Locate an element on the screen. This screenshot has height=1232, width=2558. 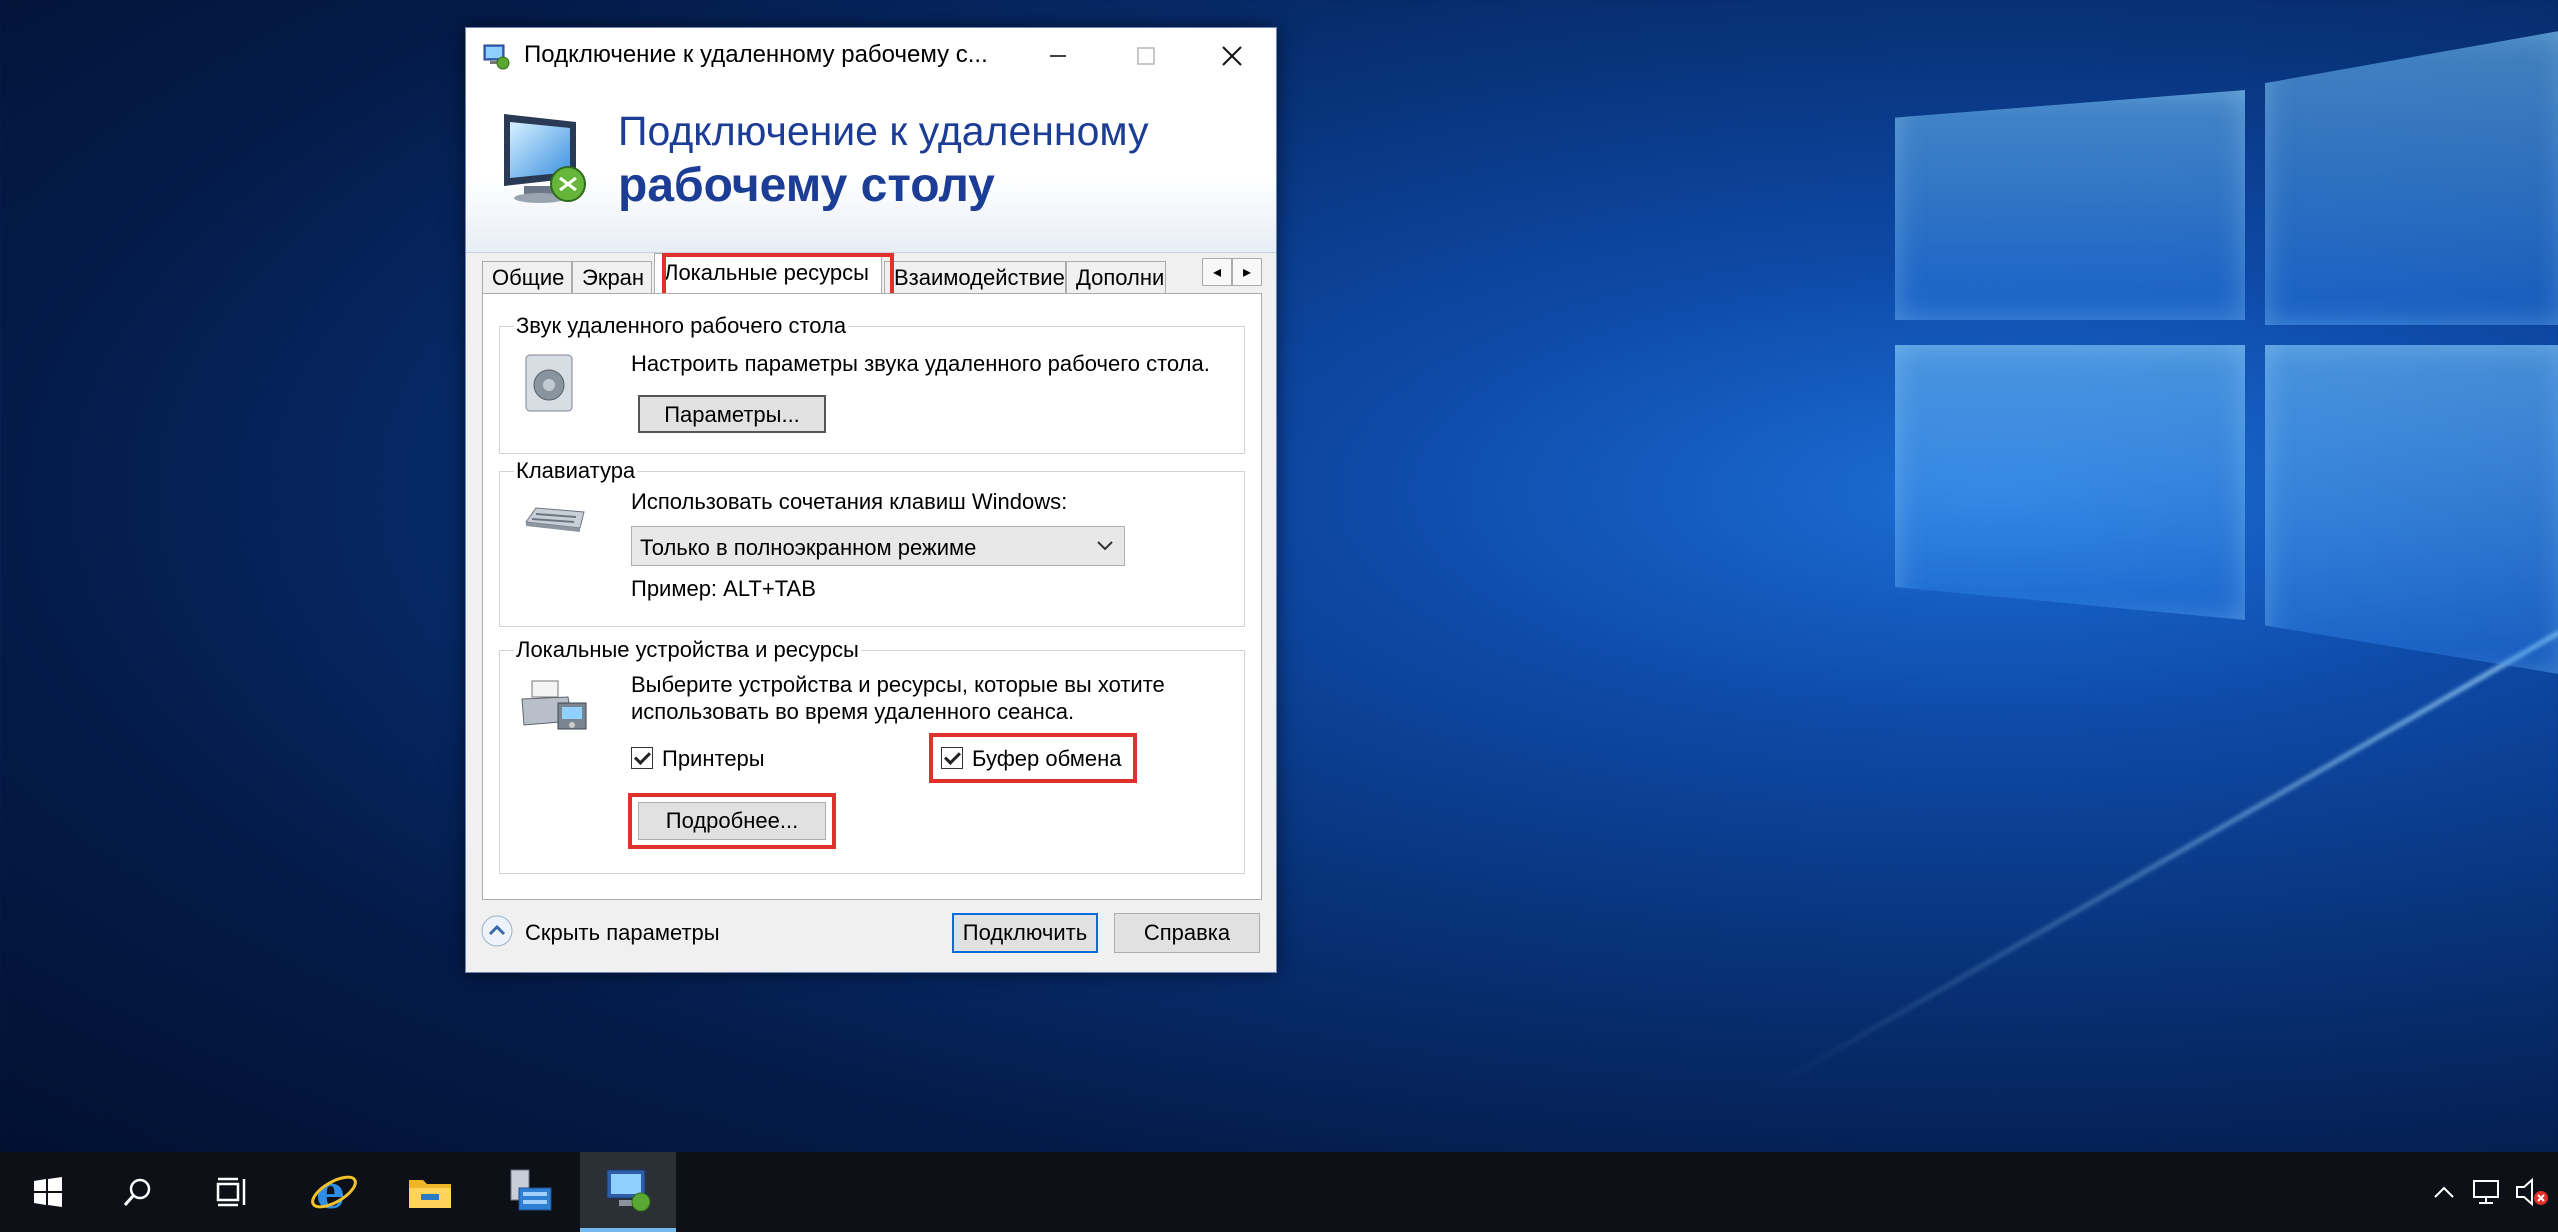
highlight-clipboard is located at coordinates (1033, 758).